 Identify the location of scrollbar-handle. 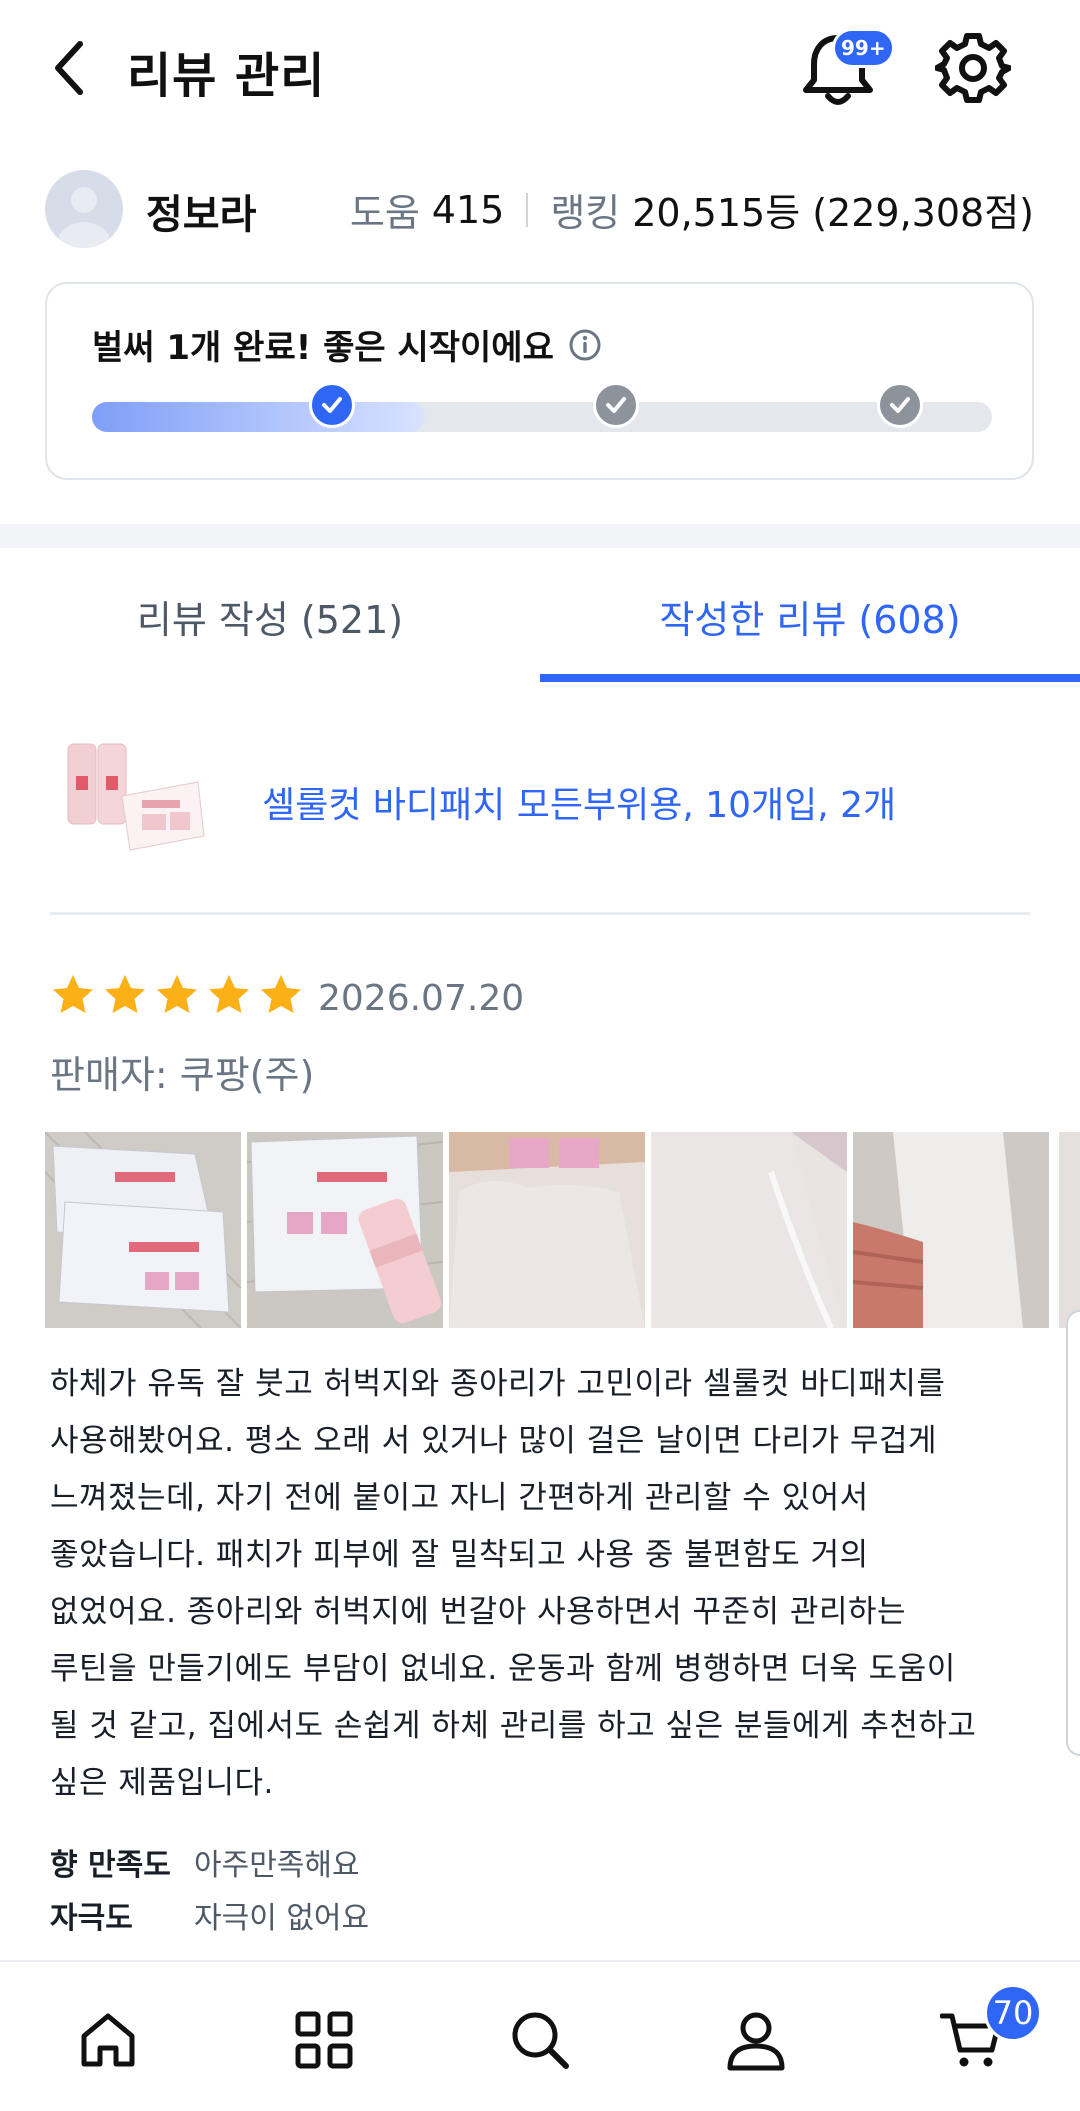
(1073, 1533).